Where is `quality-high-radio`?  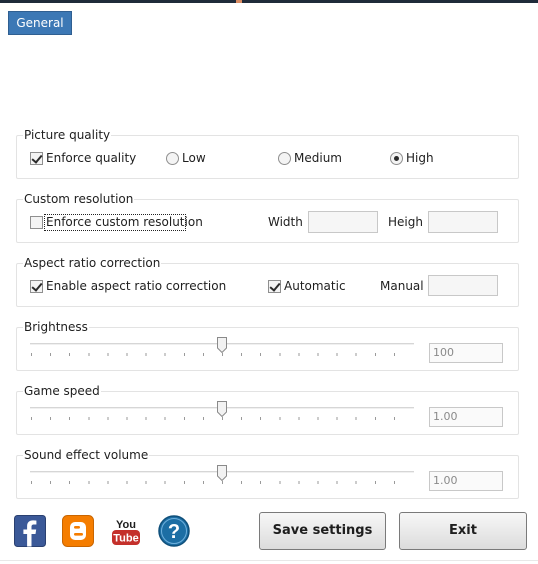 quality-high-radio is located at coordinates (396, 158).